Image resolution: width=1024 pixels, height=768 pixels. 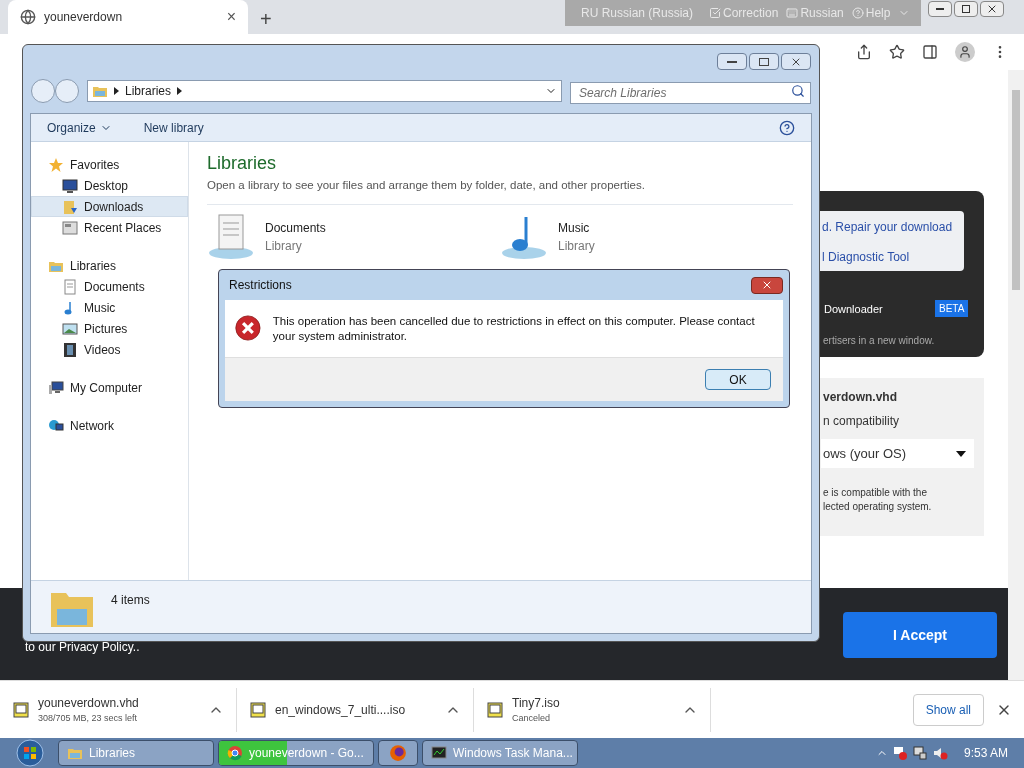 What do you see at coordinates (82, 647) in the screenshot?
I see `privacy-text: to our Privacy Policy..` at bounding box center [82, 647].